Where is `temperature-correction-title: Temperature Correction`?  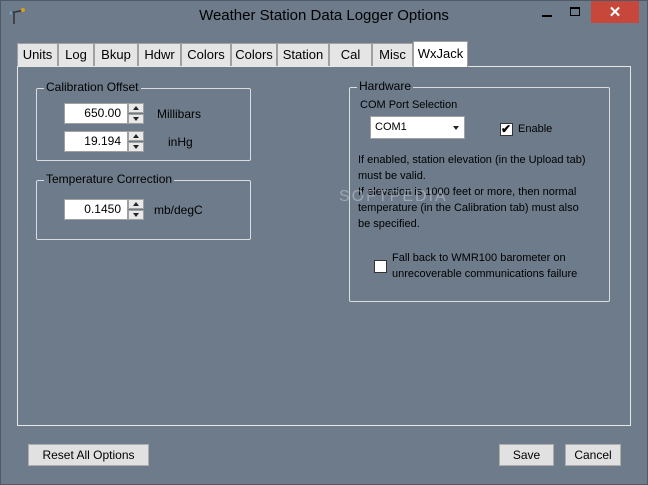 temperature-correction-title: Temperature Correction is located at coordinates (109, 179).